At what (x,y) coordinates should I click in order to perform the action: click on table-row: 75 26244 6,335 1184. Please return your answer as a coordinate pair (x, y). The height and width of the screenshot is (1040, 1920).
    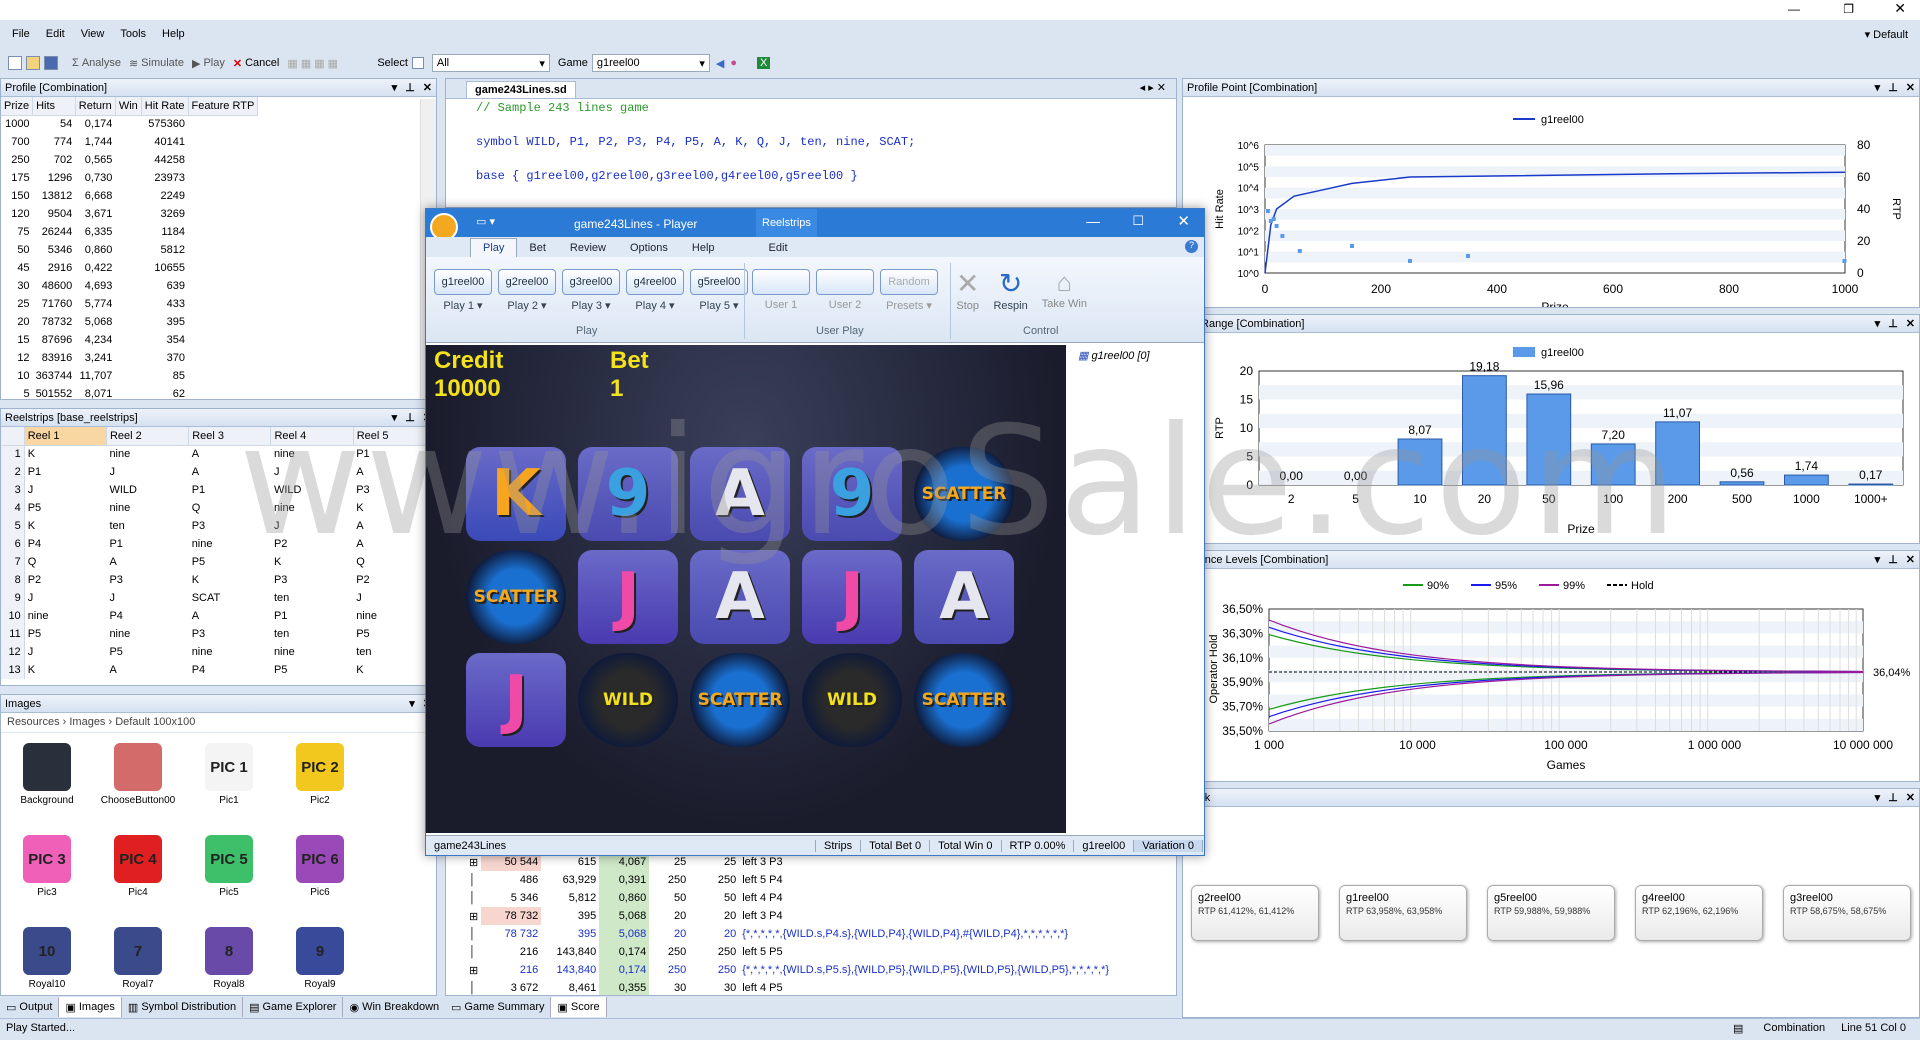
    Looking at the image, I should click on (129, 232).